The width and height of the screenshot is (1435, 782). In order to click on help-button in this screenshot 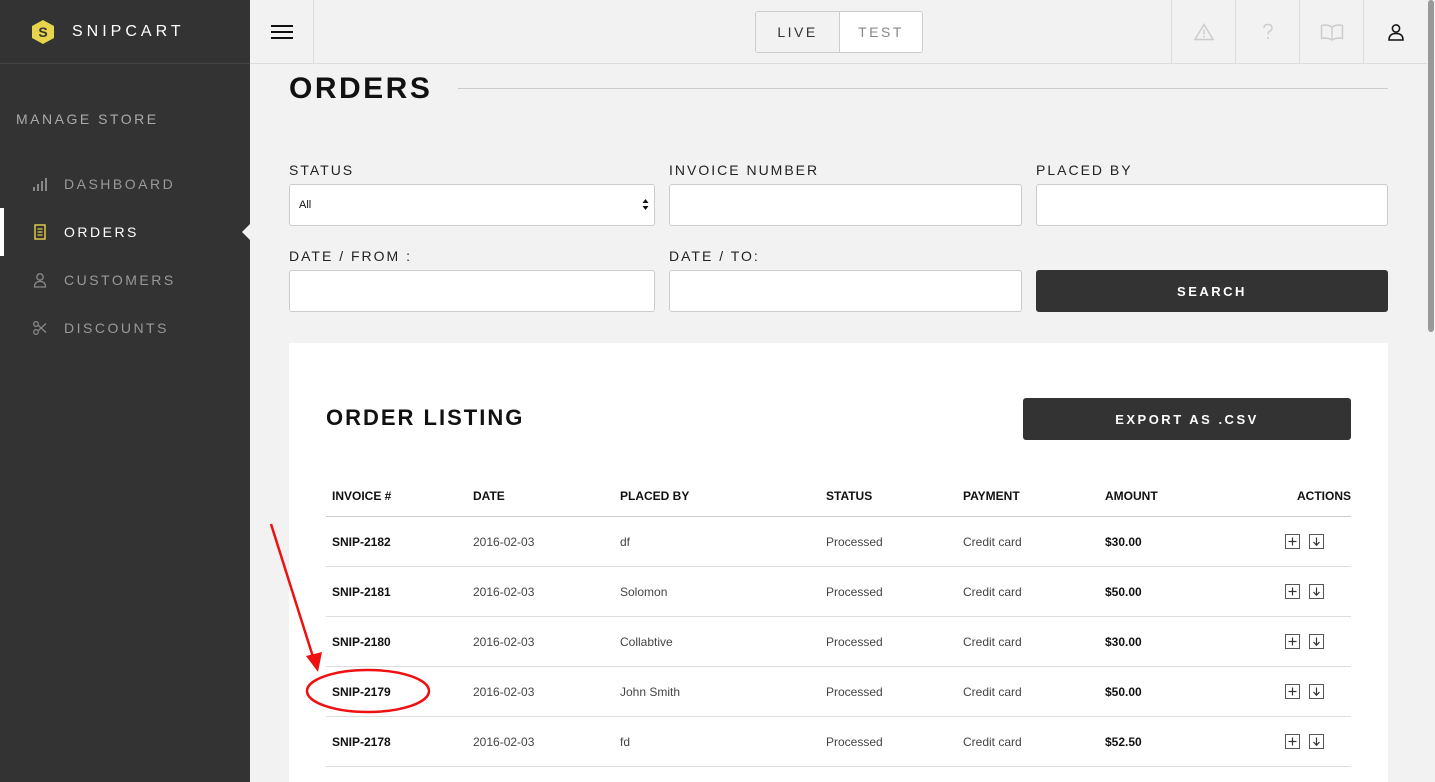, I will do `click(1267, 31)`.